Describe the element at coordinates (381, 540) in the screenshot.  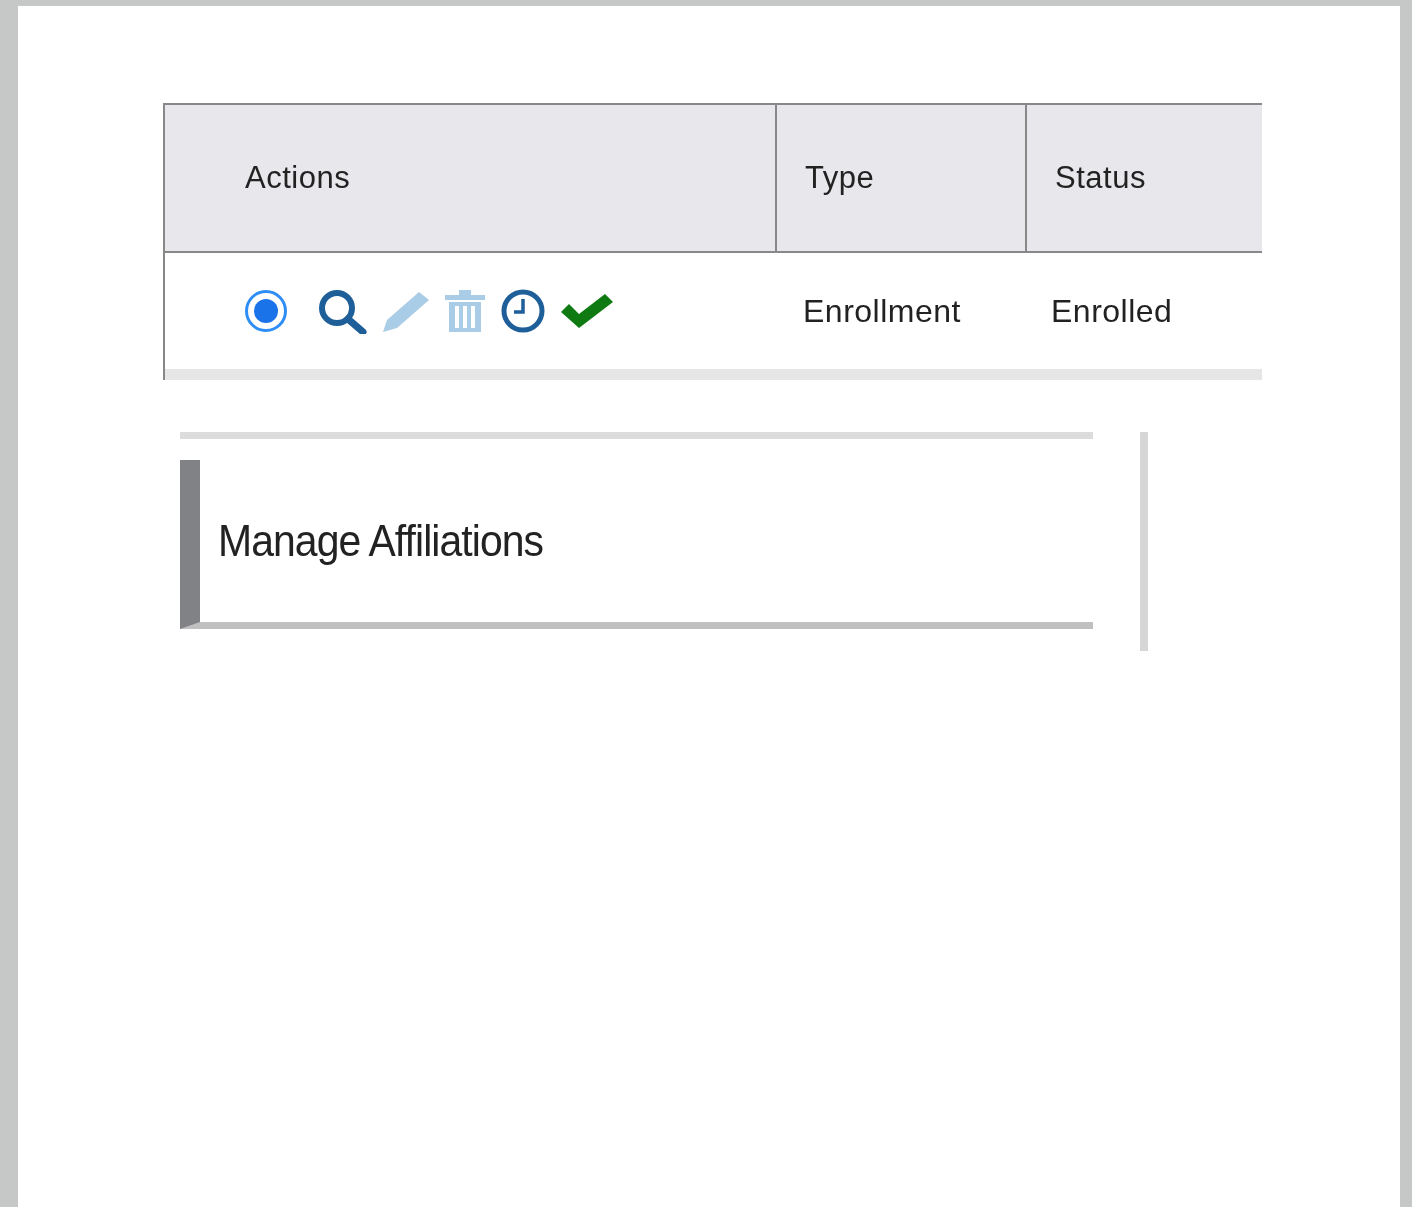
I see `panel-title: Manage Affiliations` at that location.